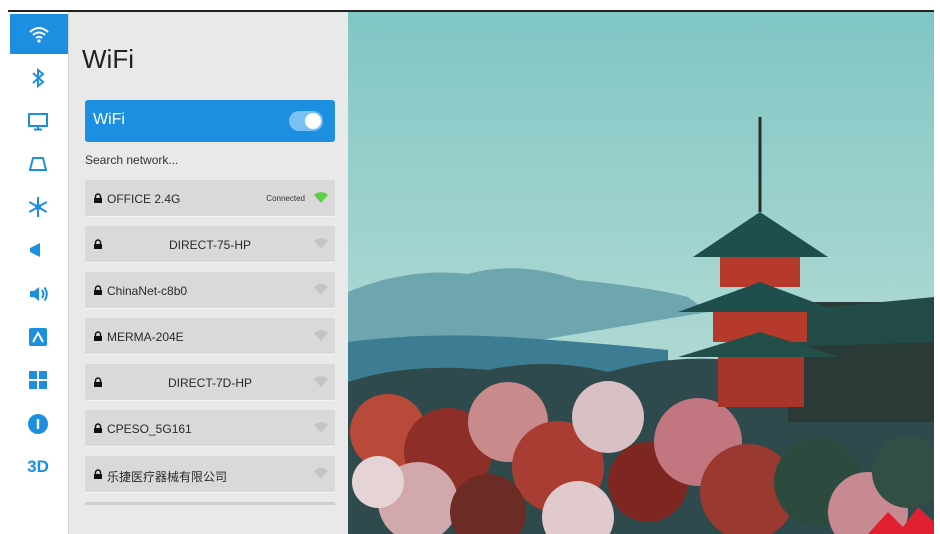  I want to click on network-name: MERMA-204E, so click(145, 337).